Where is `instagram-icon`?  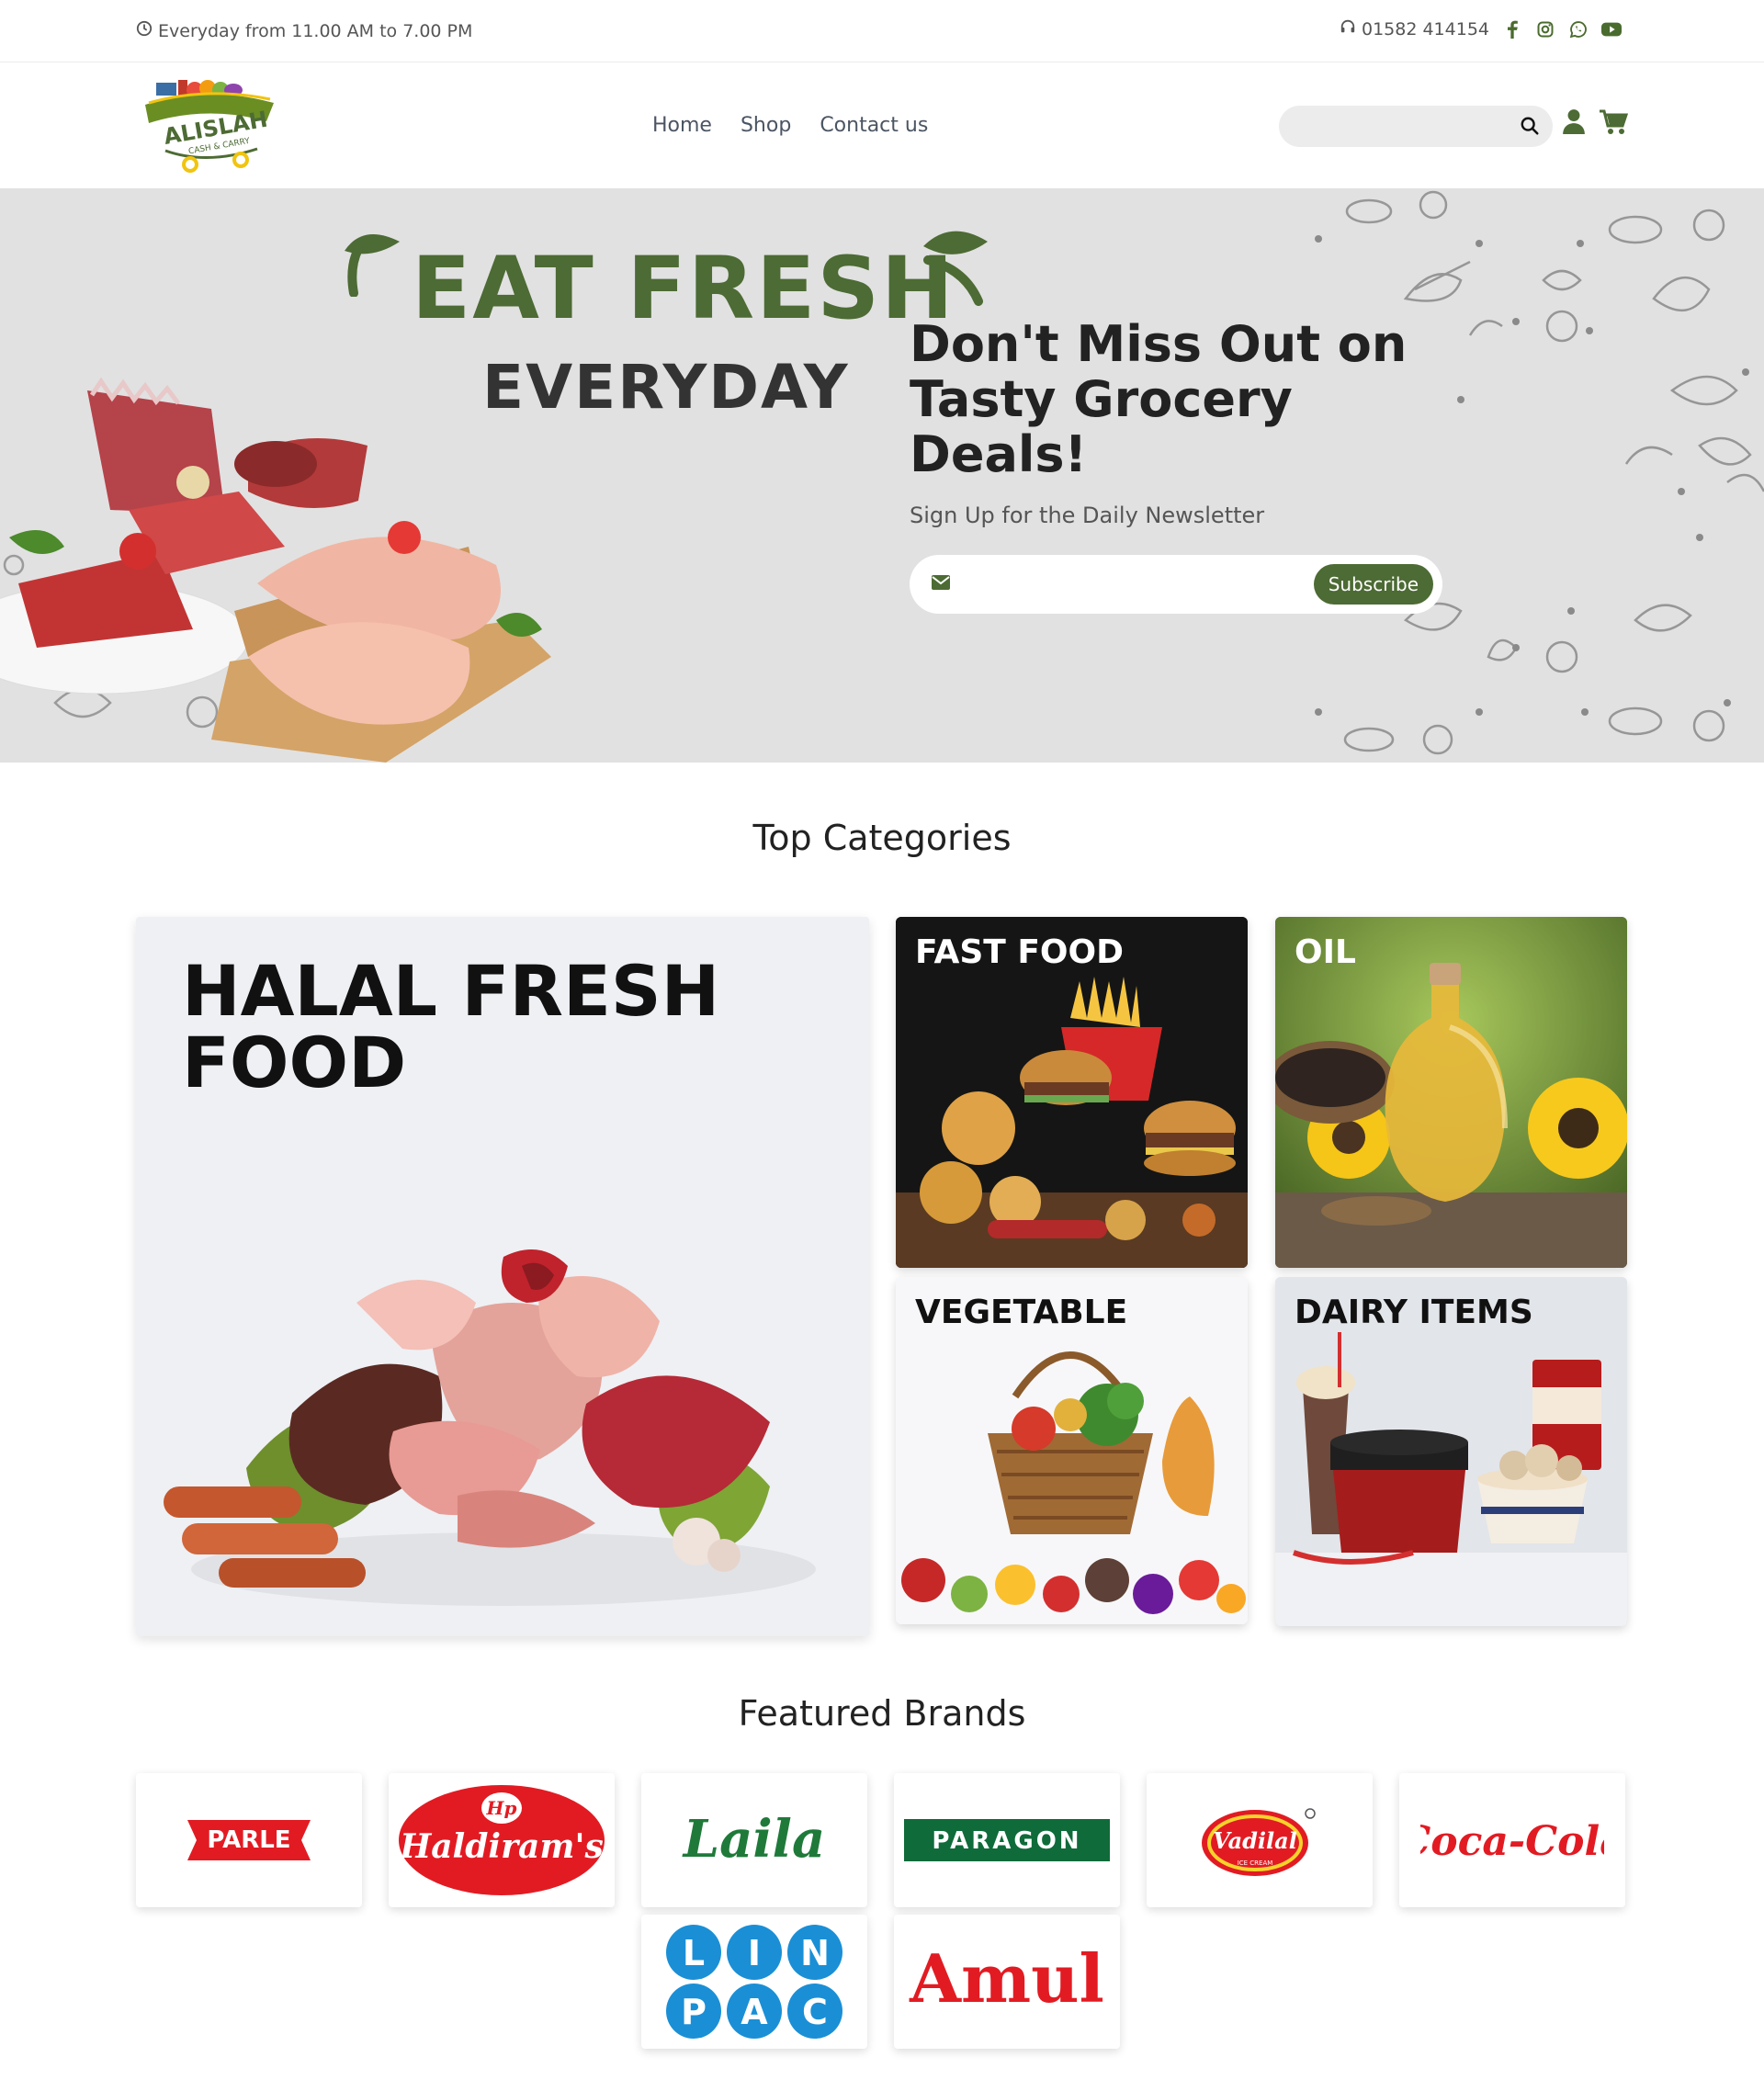
instagram-icon is located at coordinates (1545, 29).